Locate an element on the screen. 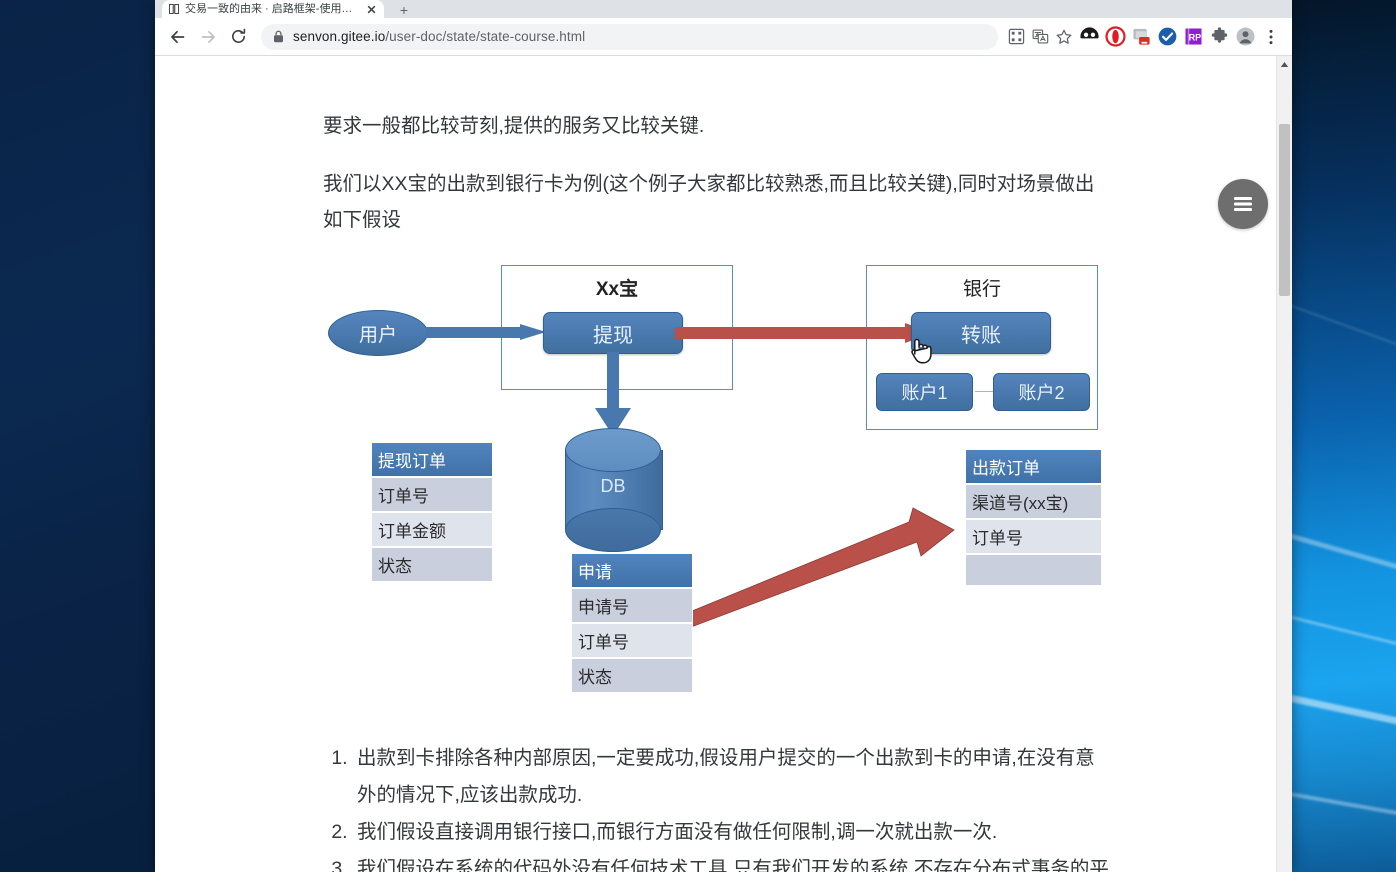  svg-text: RP is located at coordinates (1194, 37).